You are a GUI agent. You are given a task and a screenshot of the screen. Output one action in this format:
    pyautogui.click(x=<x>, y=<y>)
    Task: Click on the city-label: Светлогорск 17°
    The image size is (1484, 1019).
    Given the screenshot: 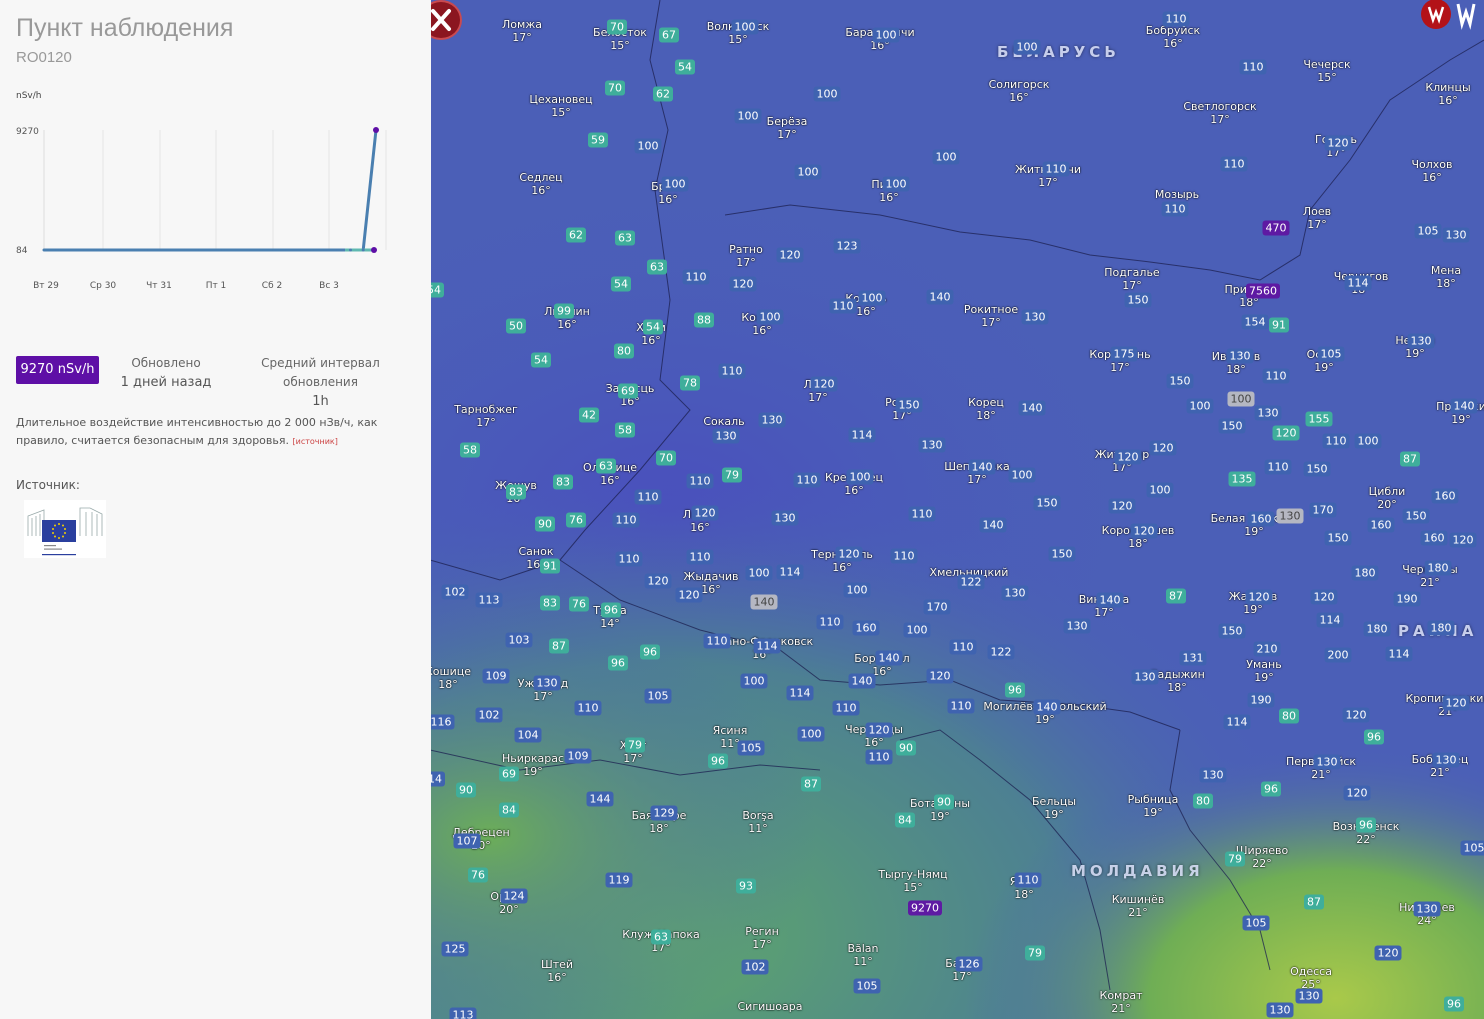 What is the action you would take?
    pyautogui.click(x=1219, y=113)
    